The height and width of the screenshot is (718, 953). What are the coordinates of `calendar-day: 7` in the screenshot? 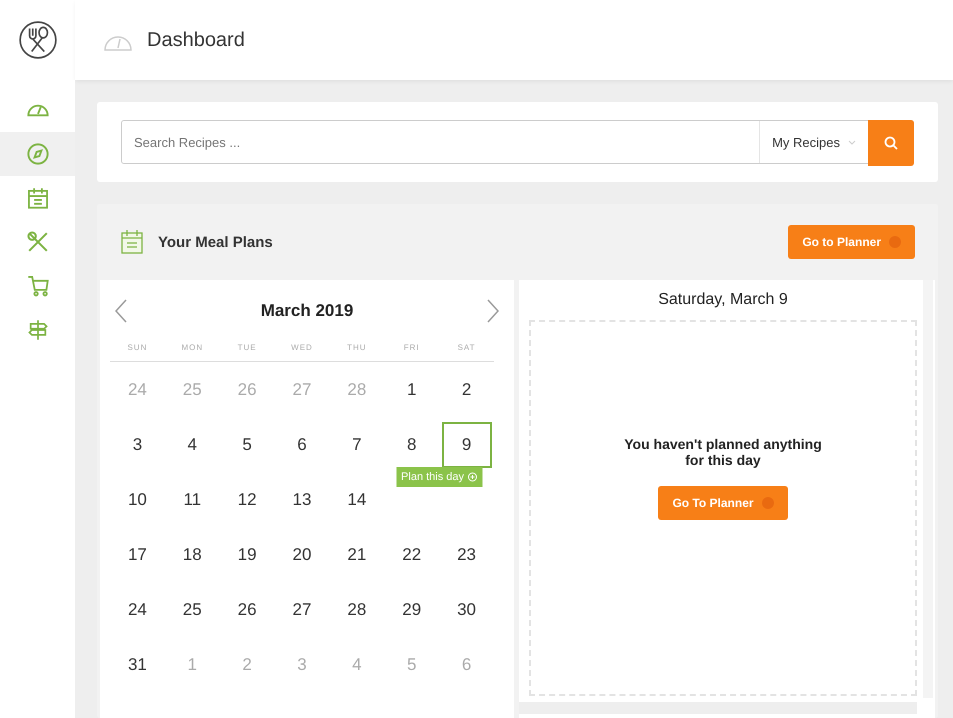 It's located at (357, 445).